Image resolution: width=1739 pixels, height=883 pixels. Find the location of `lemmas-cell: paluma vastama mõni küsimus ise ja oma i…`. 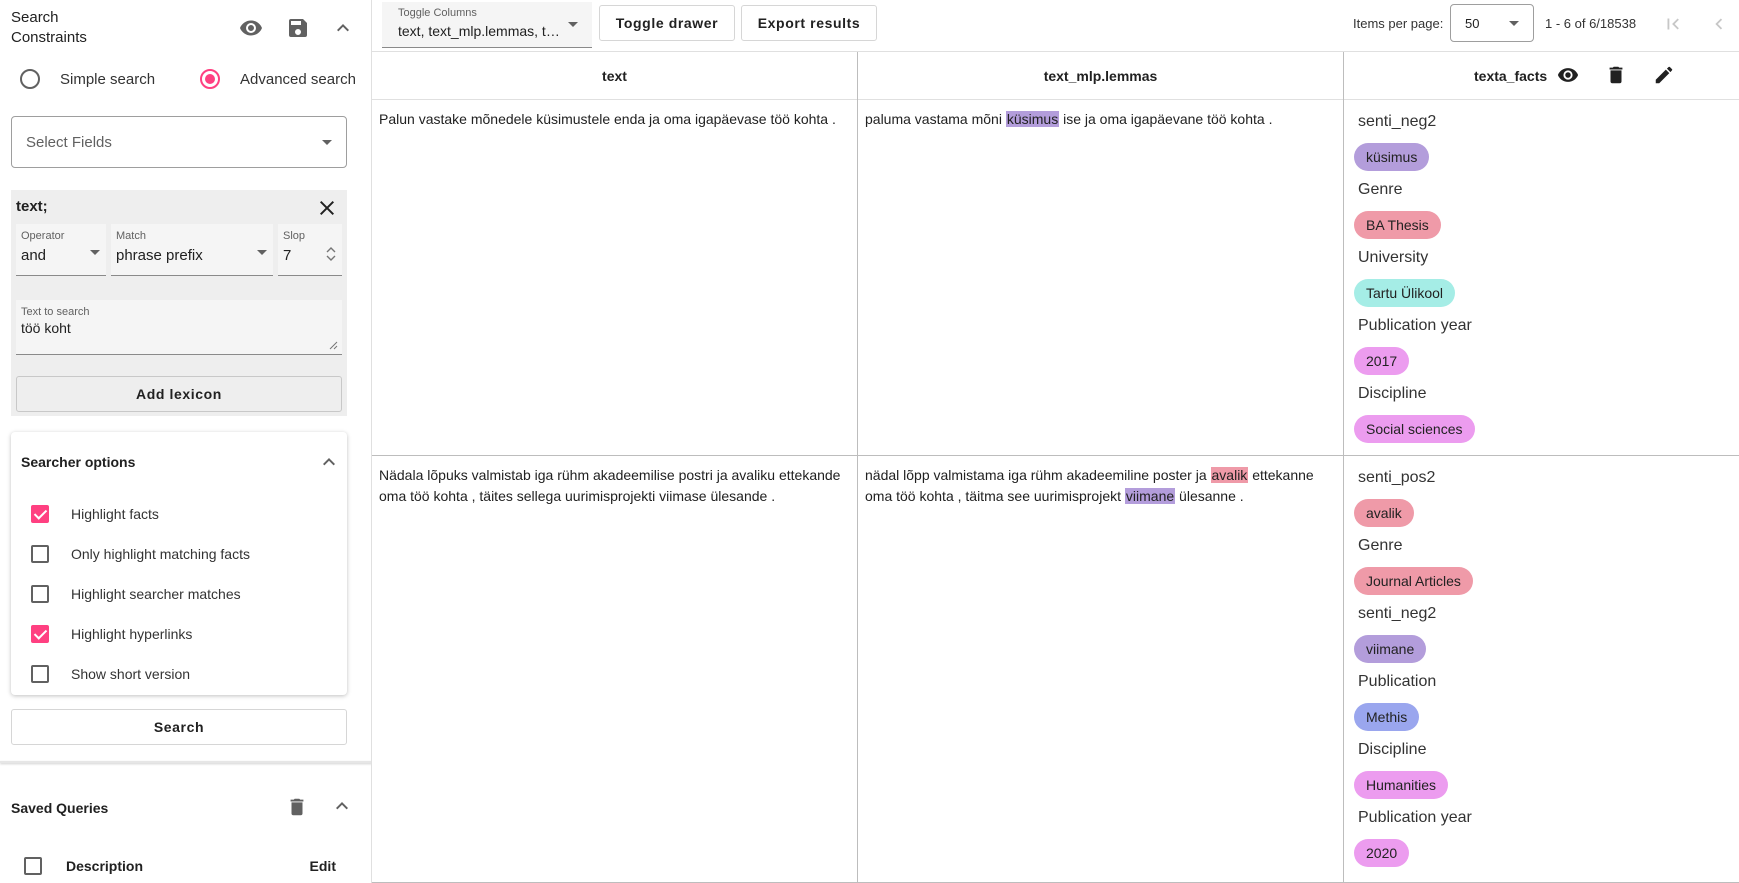

lemmas-cell: paluma vastama mõni küsimus ise ja oma i… is located at coordinates (1101, 277).